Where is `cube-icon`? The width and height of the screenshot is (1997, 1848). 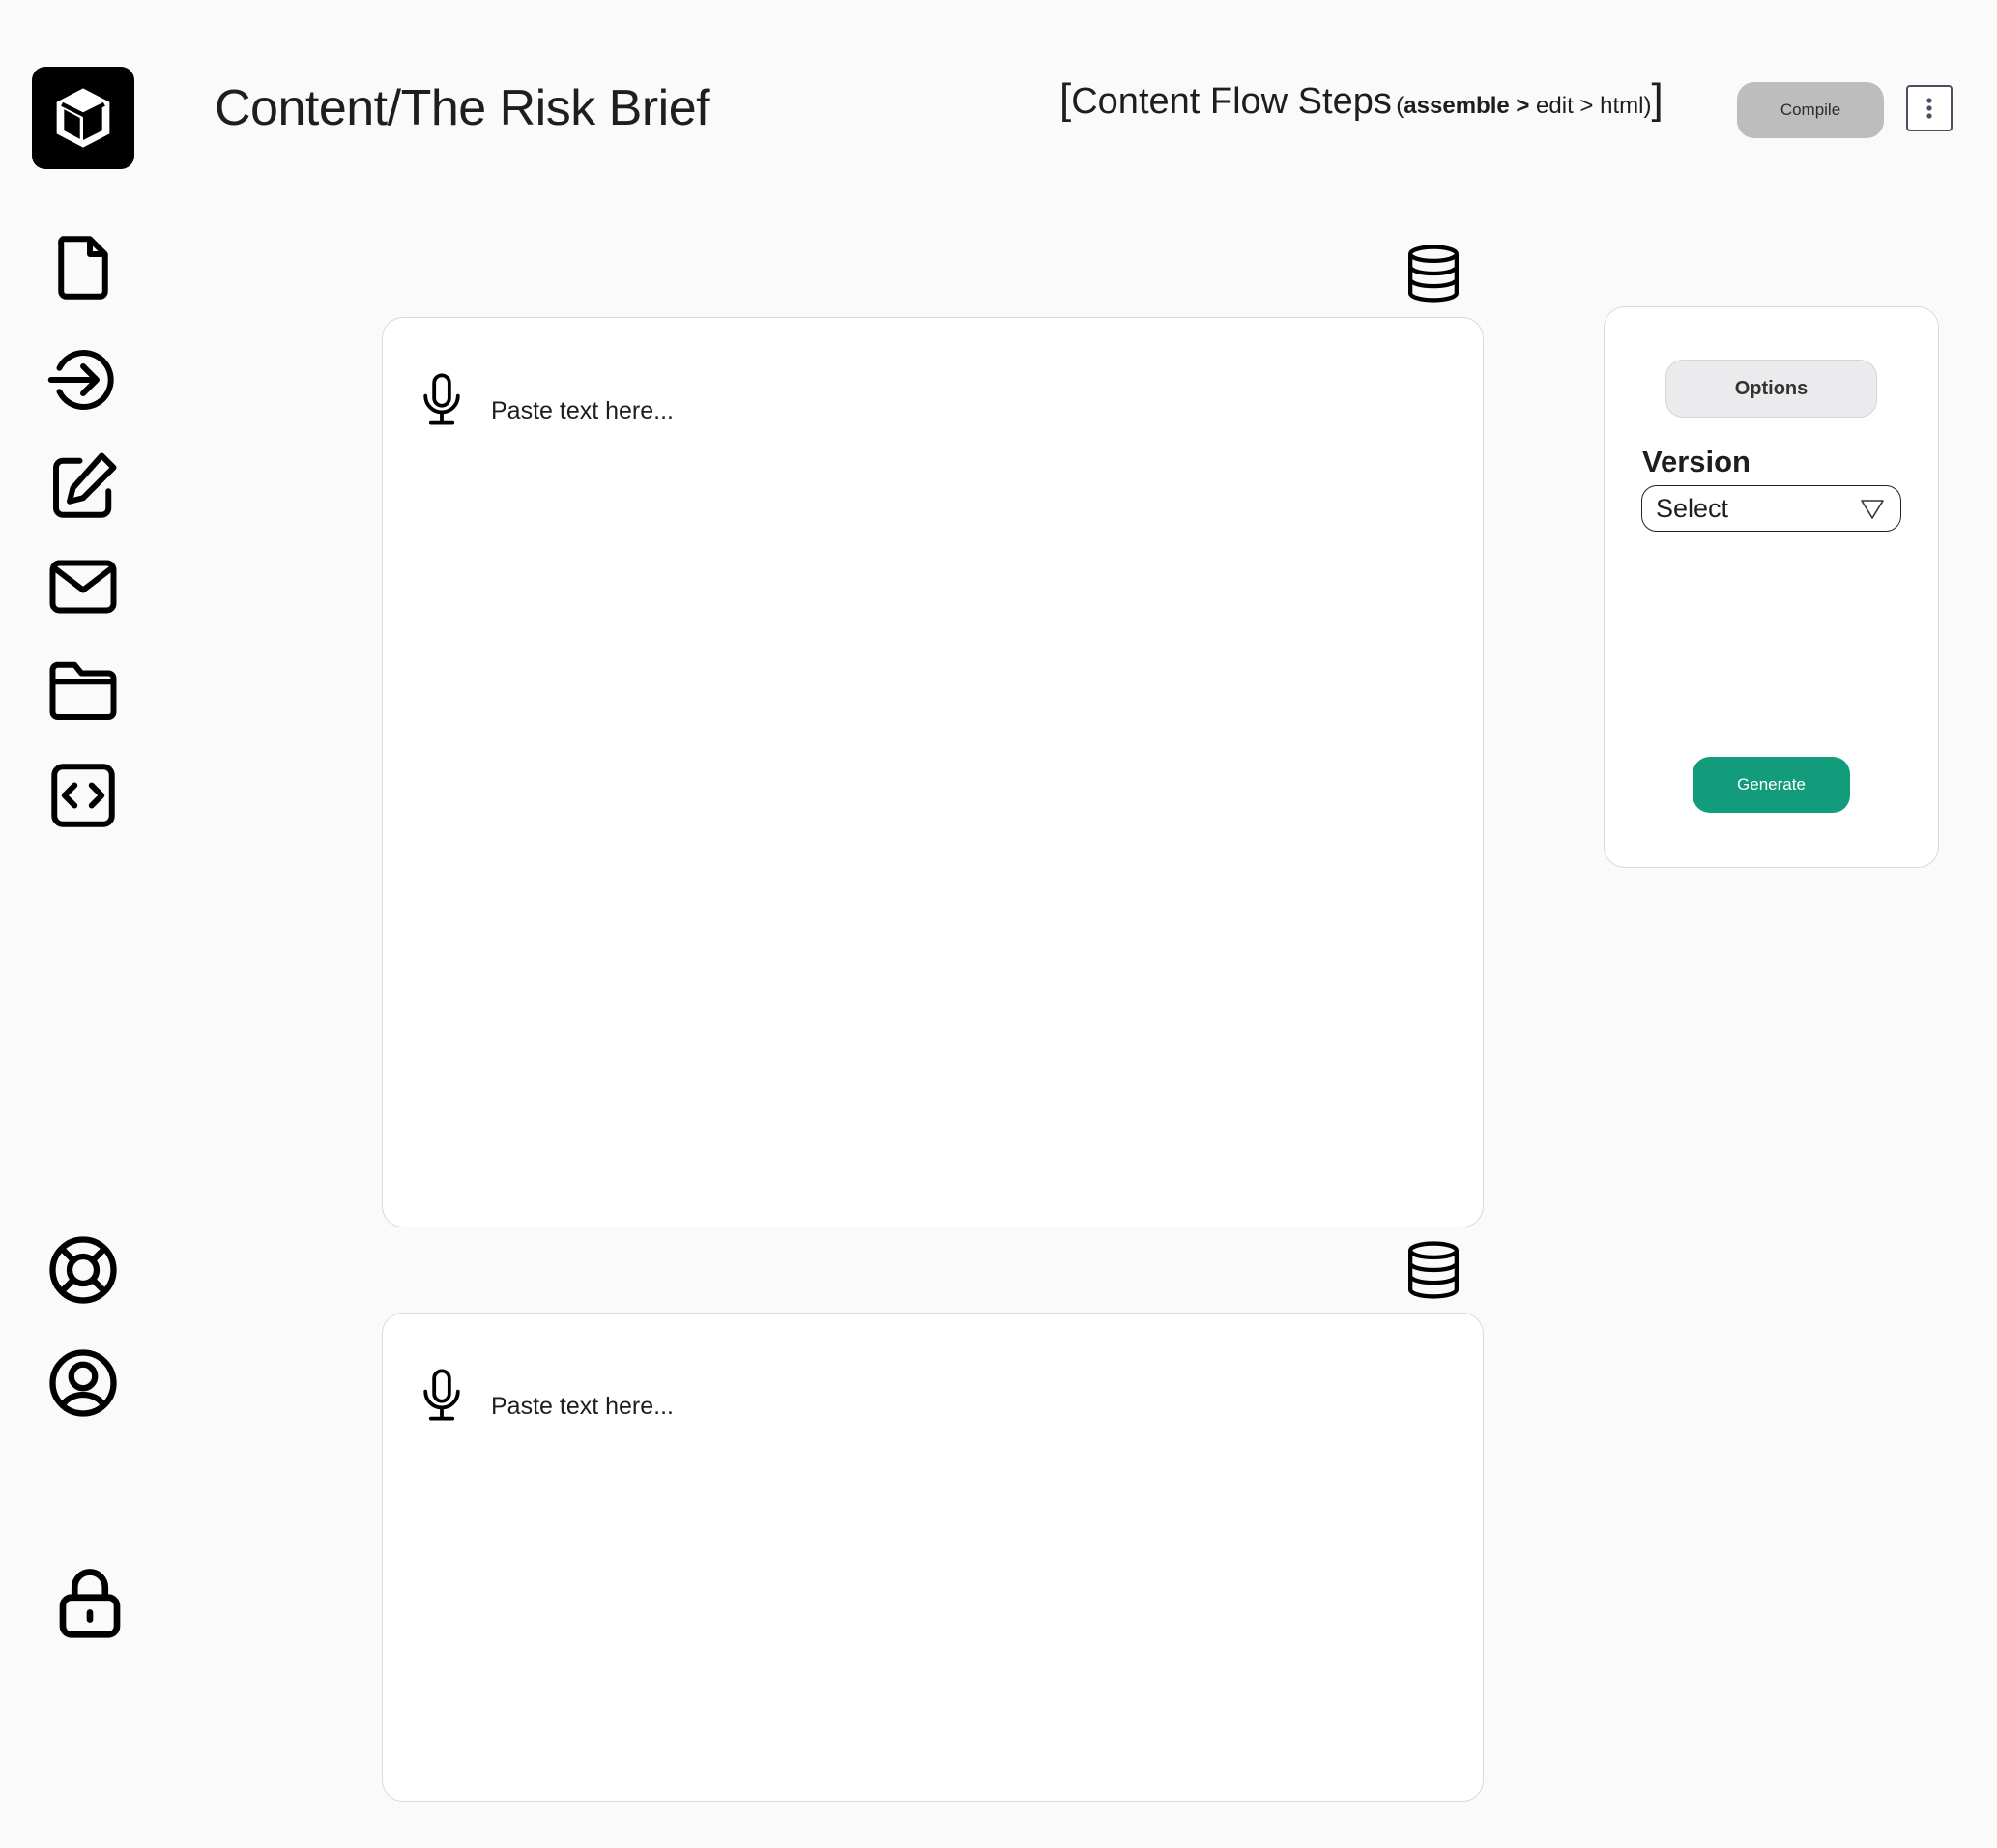
cube-icon is located at coordinates (83, 118).